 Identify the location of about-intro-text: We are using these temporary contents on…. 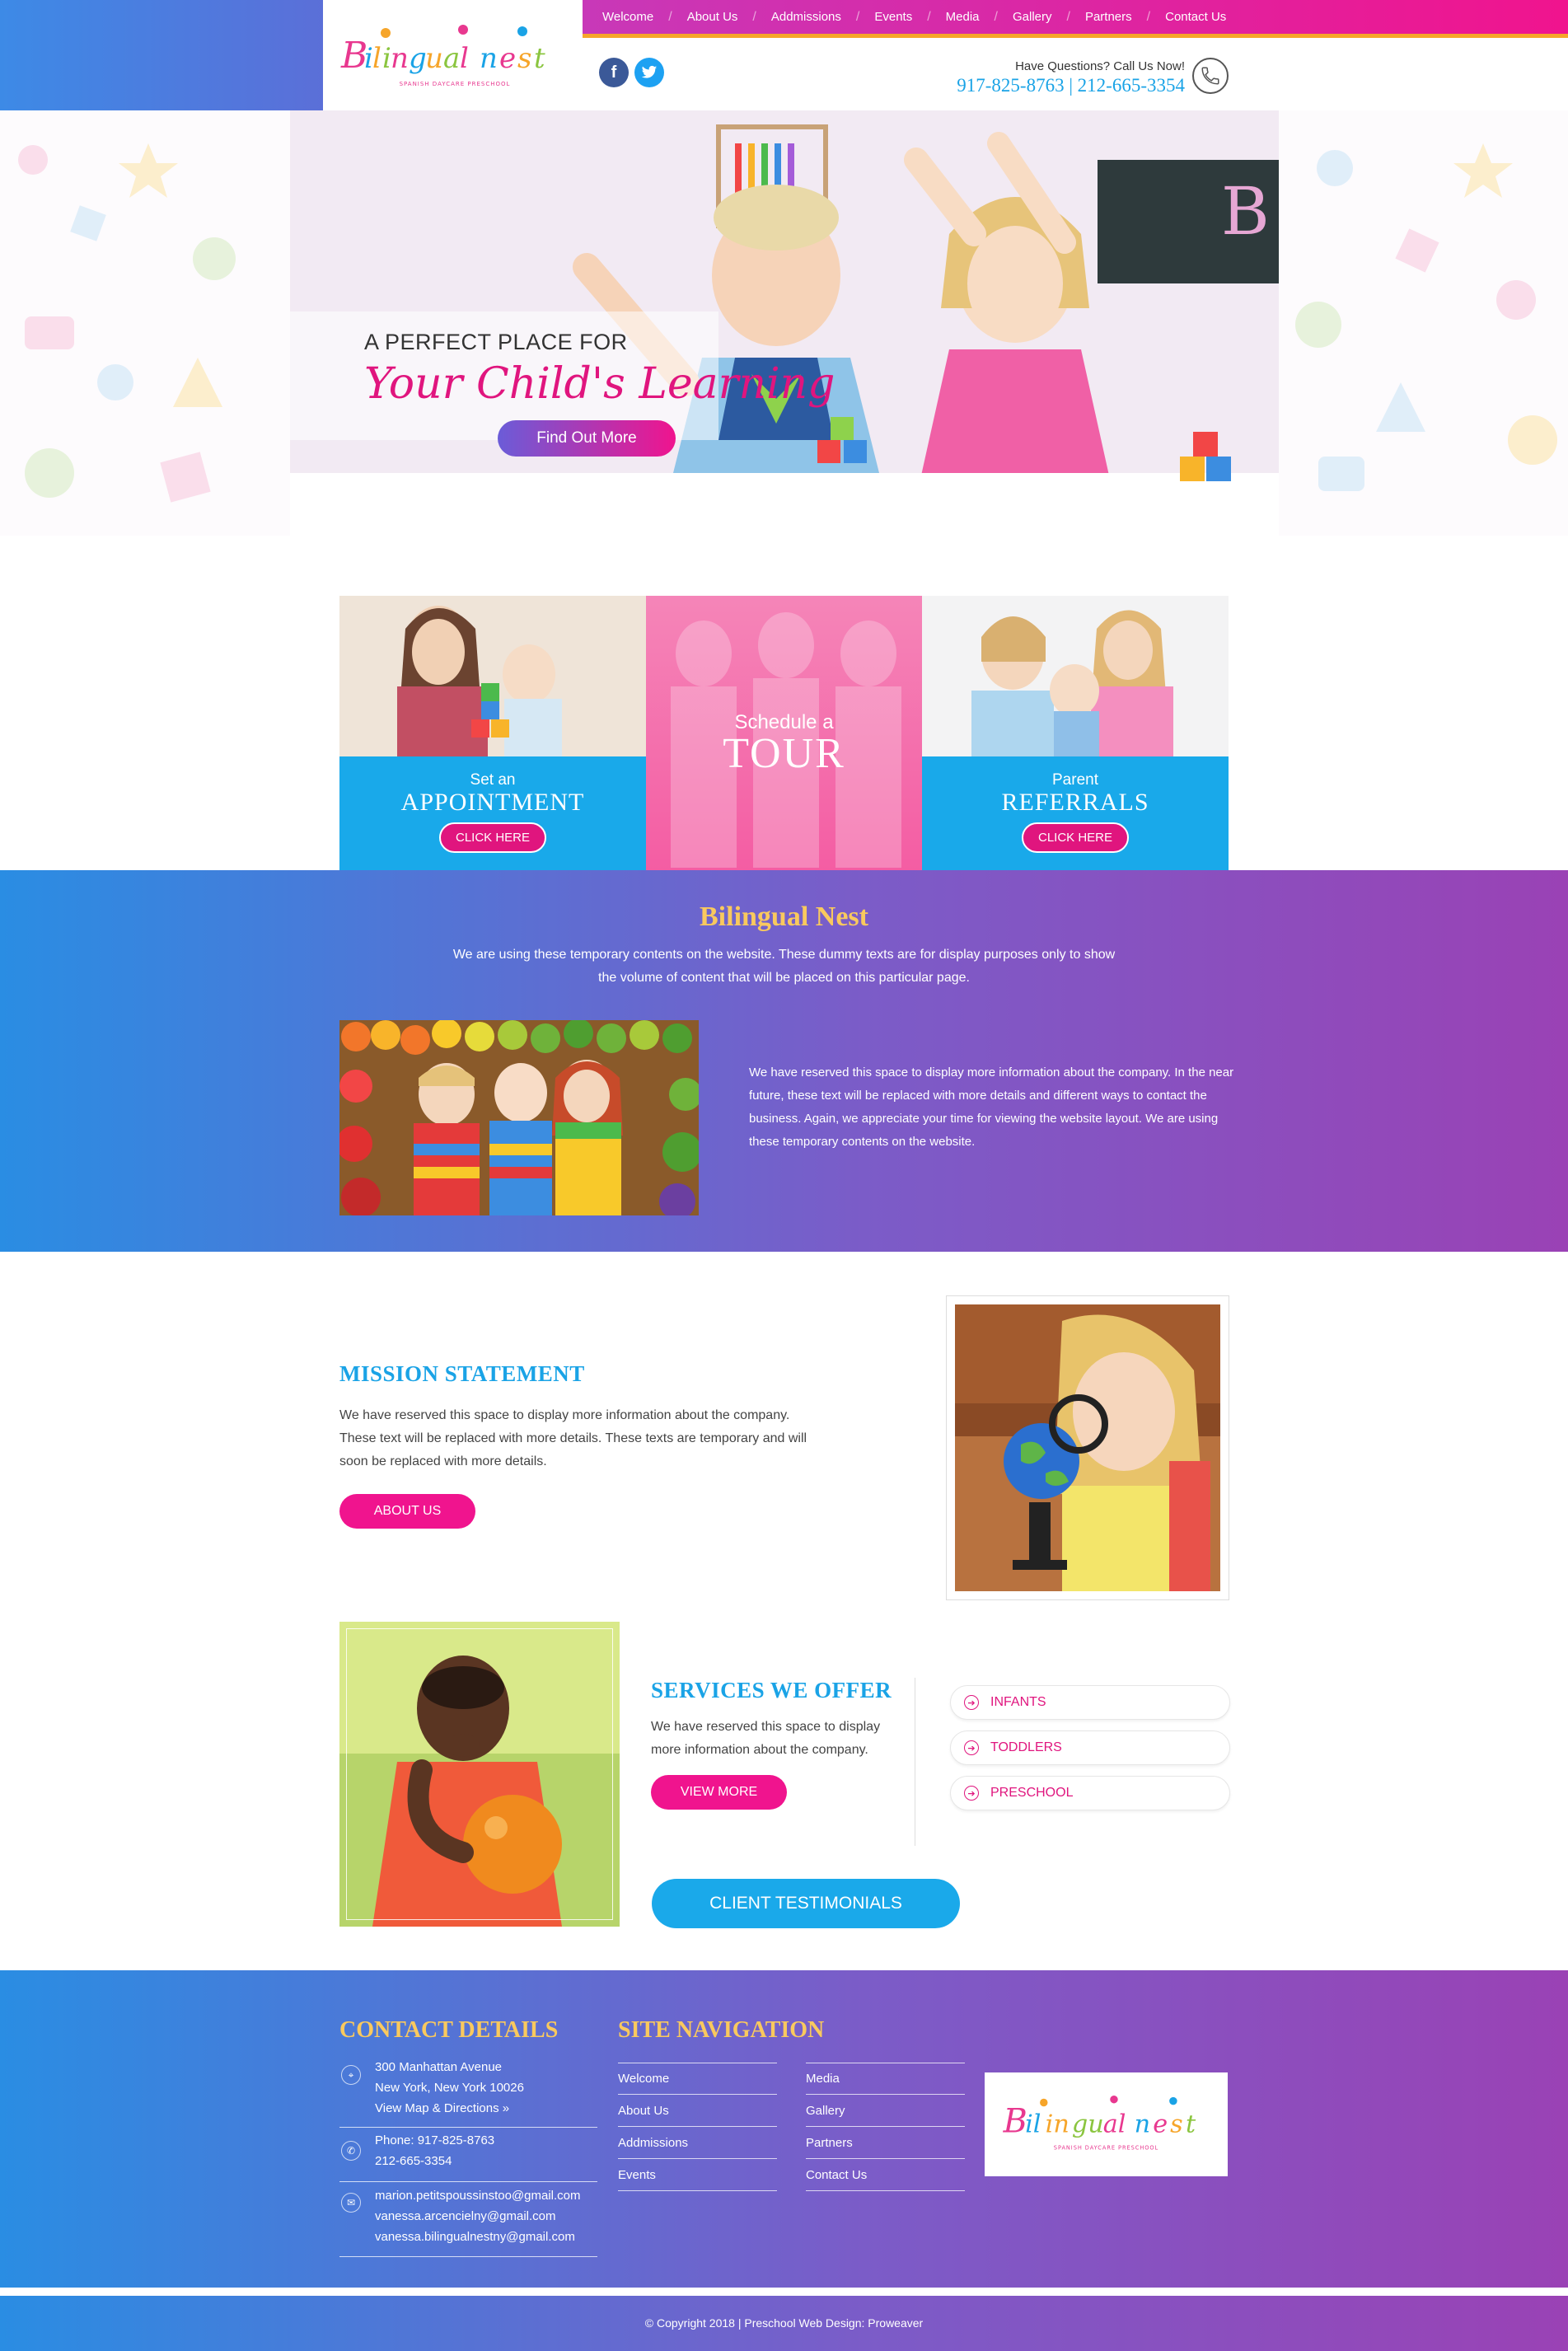
(784, 966).